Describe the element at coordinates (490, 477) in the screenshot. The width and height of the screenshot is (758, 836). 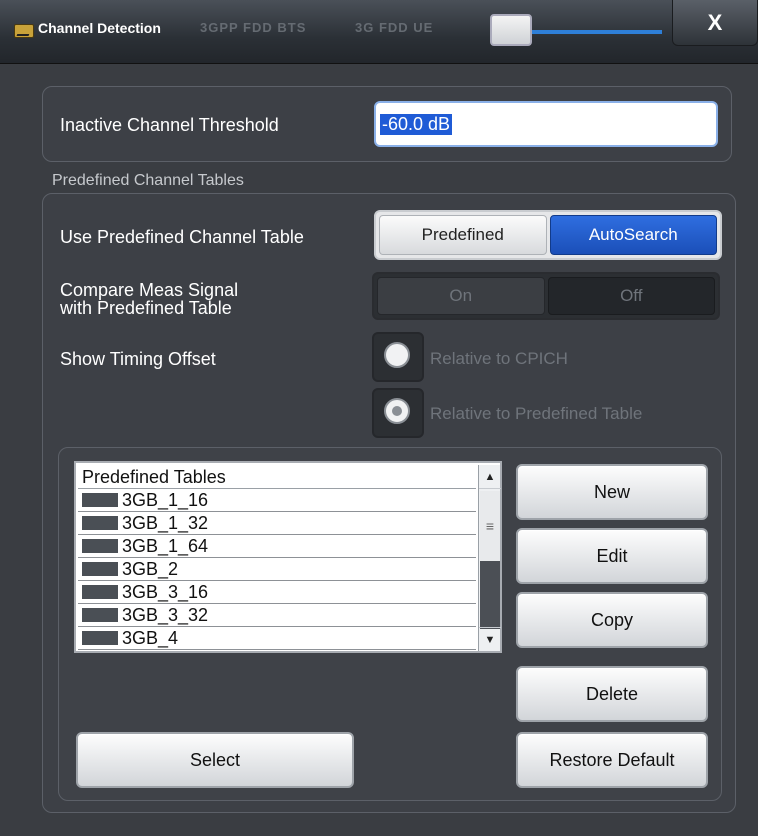
I see `scroll-up-arrow-icon: ▲` at that location.